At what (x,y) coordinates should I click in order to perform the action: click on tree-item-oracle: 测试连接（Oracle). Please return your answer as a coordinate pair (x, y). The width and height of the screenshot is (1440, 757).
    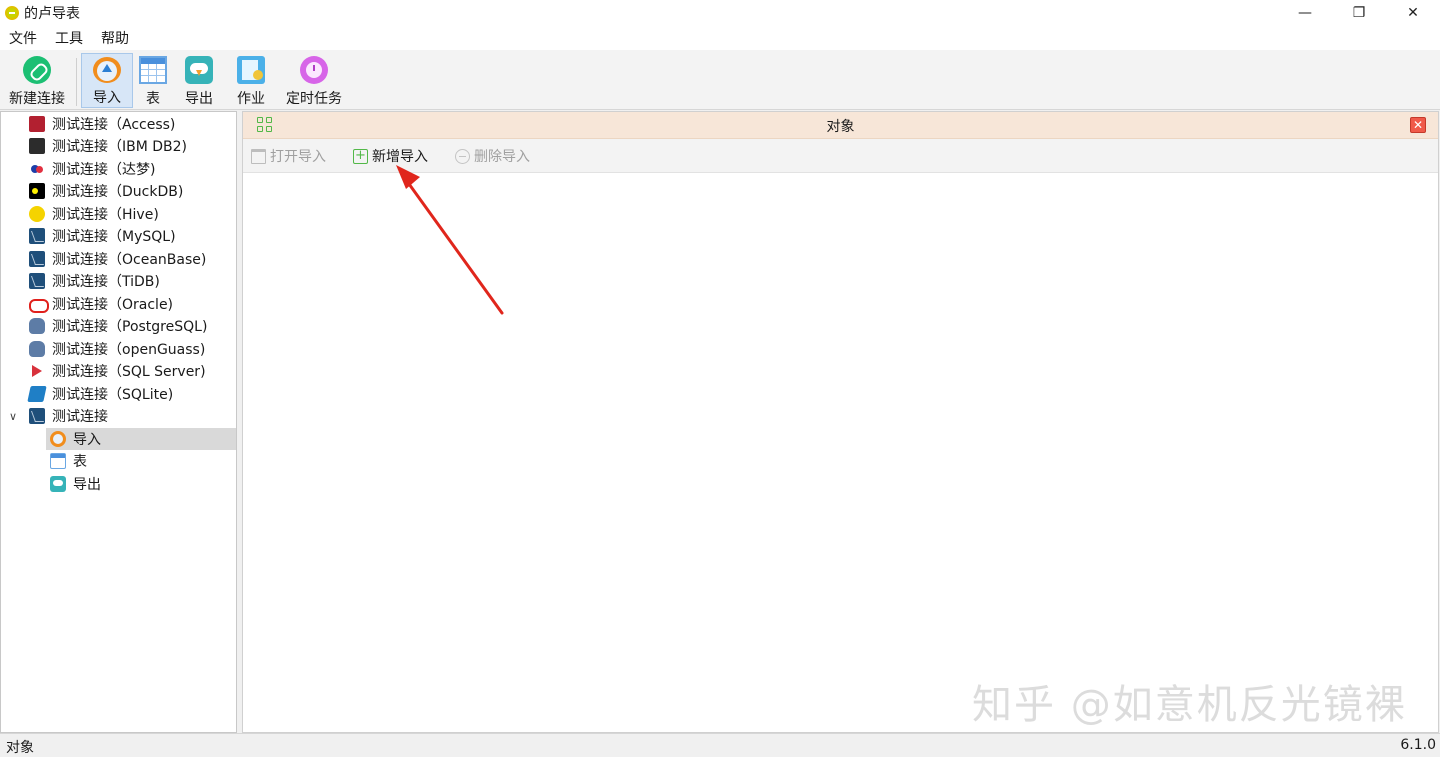
    Looking at the image, I should click on (118, 304).